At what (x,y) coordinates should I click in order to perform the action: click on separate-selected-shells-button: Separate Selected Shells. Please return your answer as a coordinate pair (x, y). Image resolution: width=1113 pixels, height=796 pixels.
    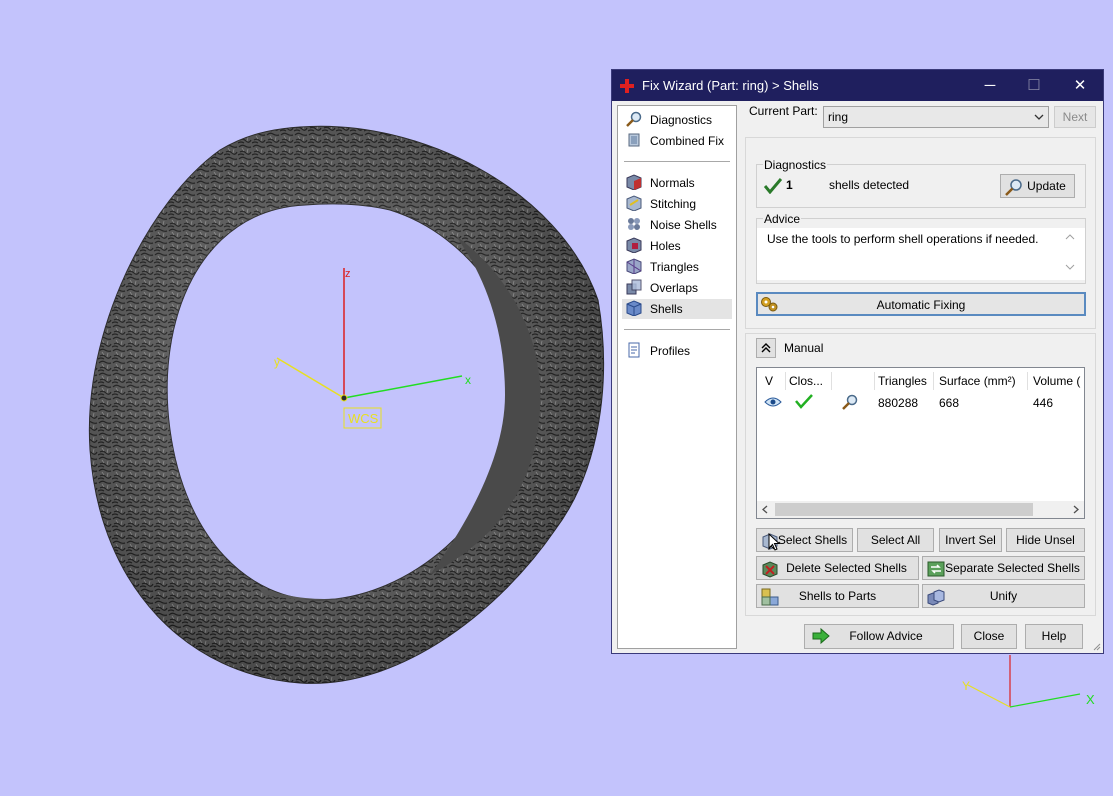
    Looking at the image, I should click on (1003, 568).